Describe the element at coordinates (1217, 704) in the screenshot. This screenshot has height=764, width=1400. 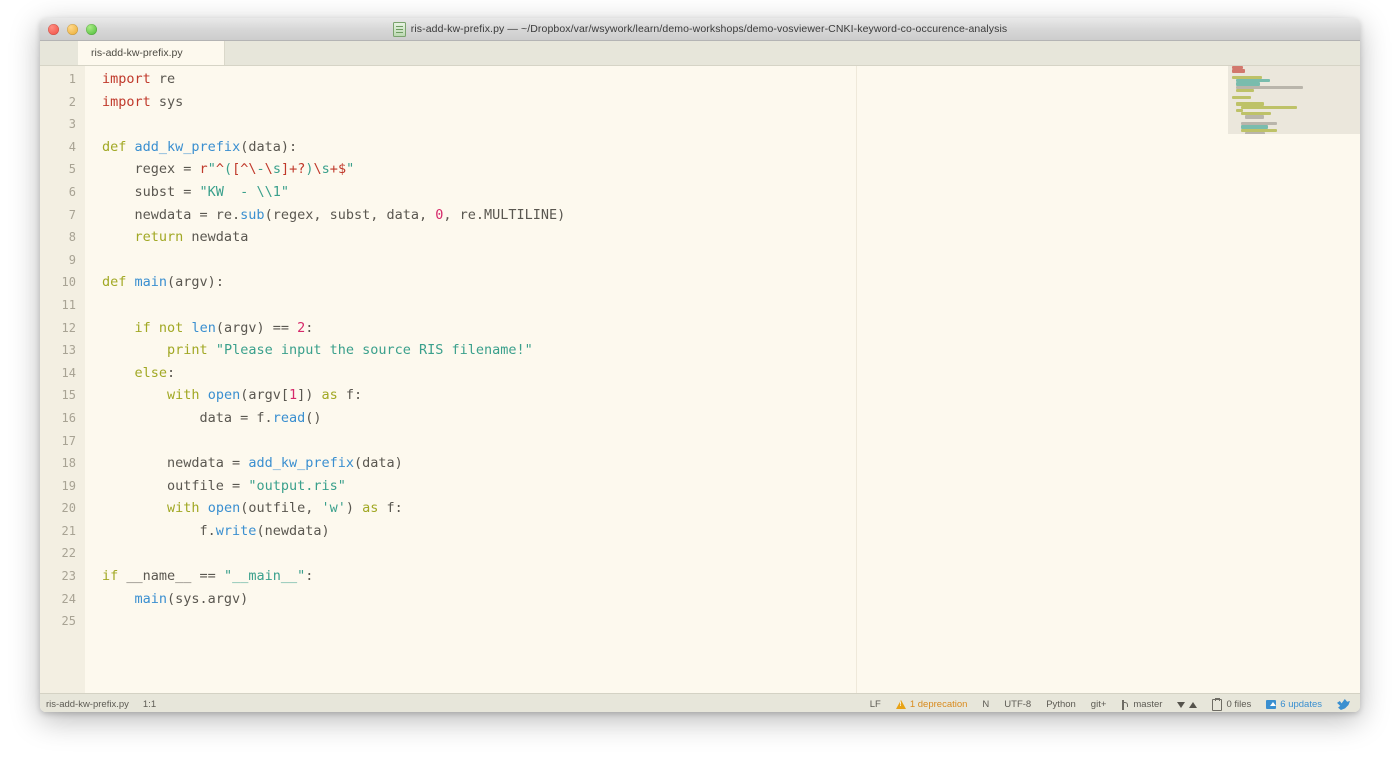
I see `files-icon` at that location.